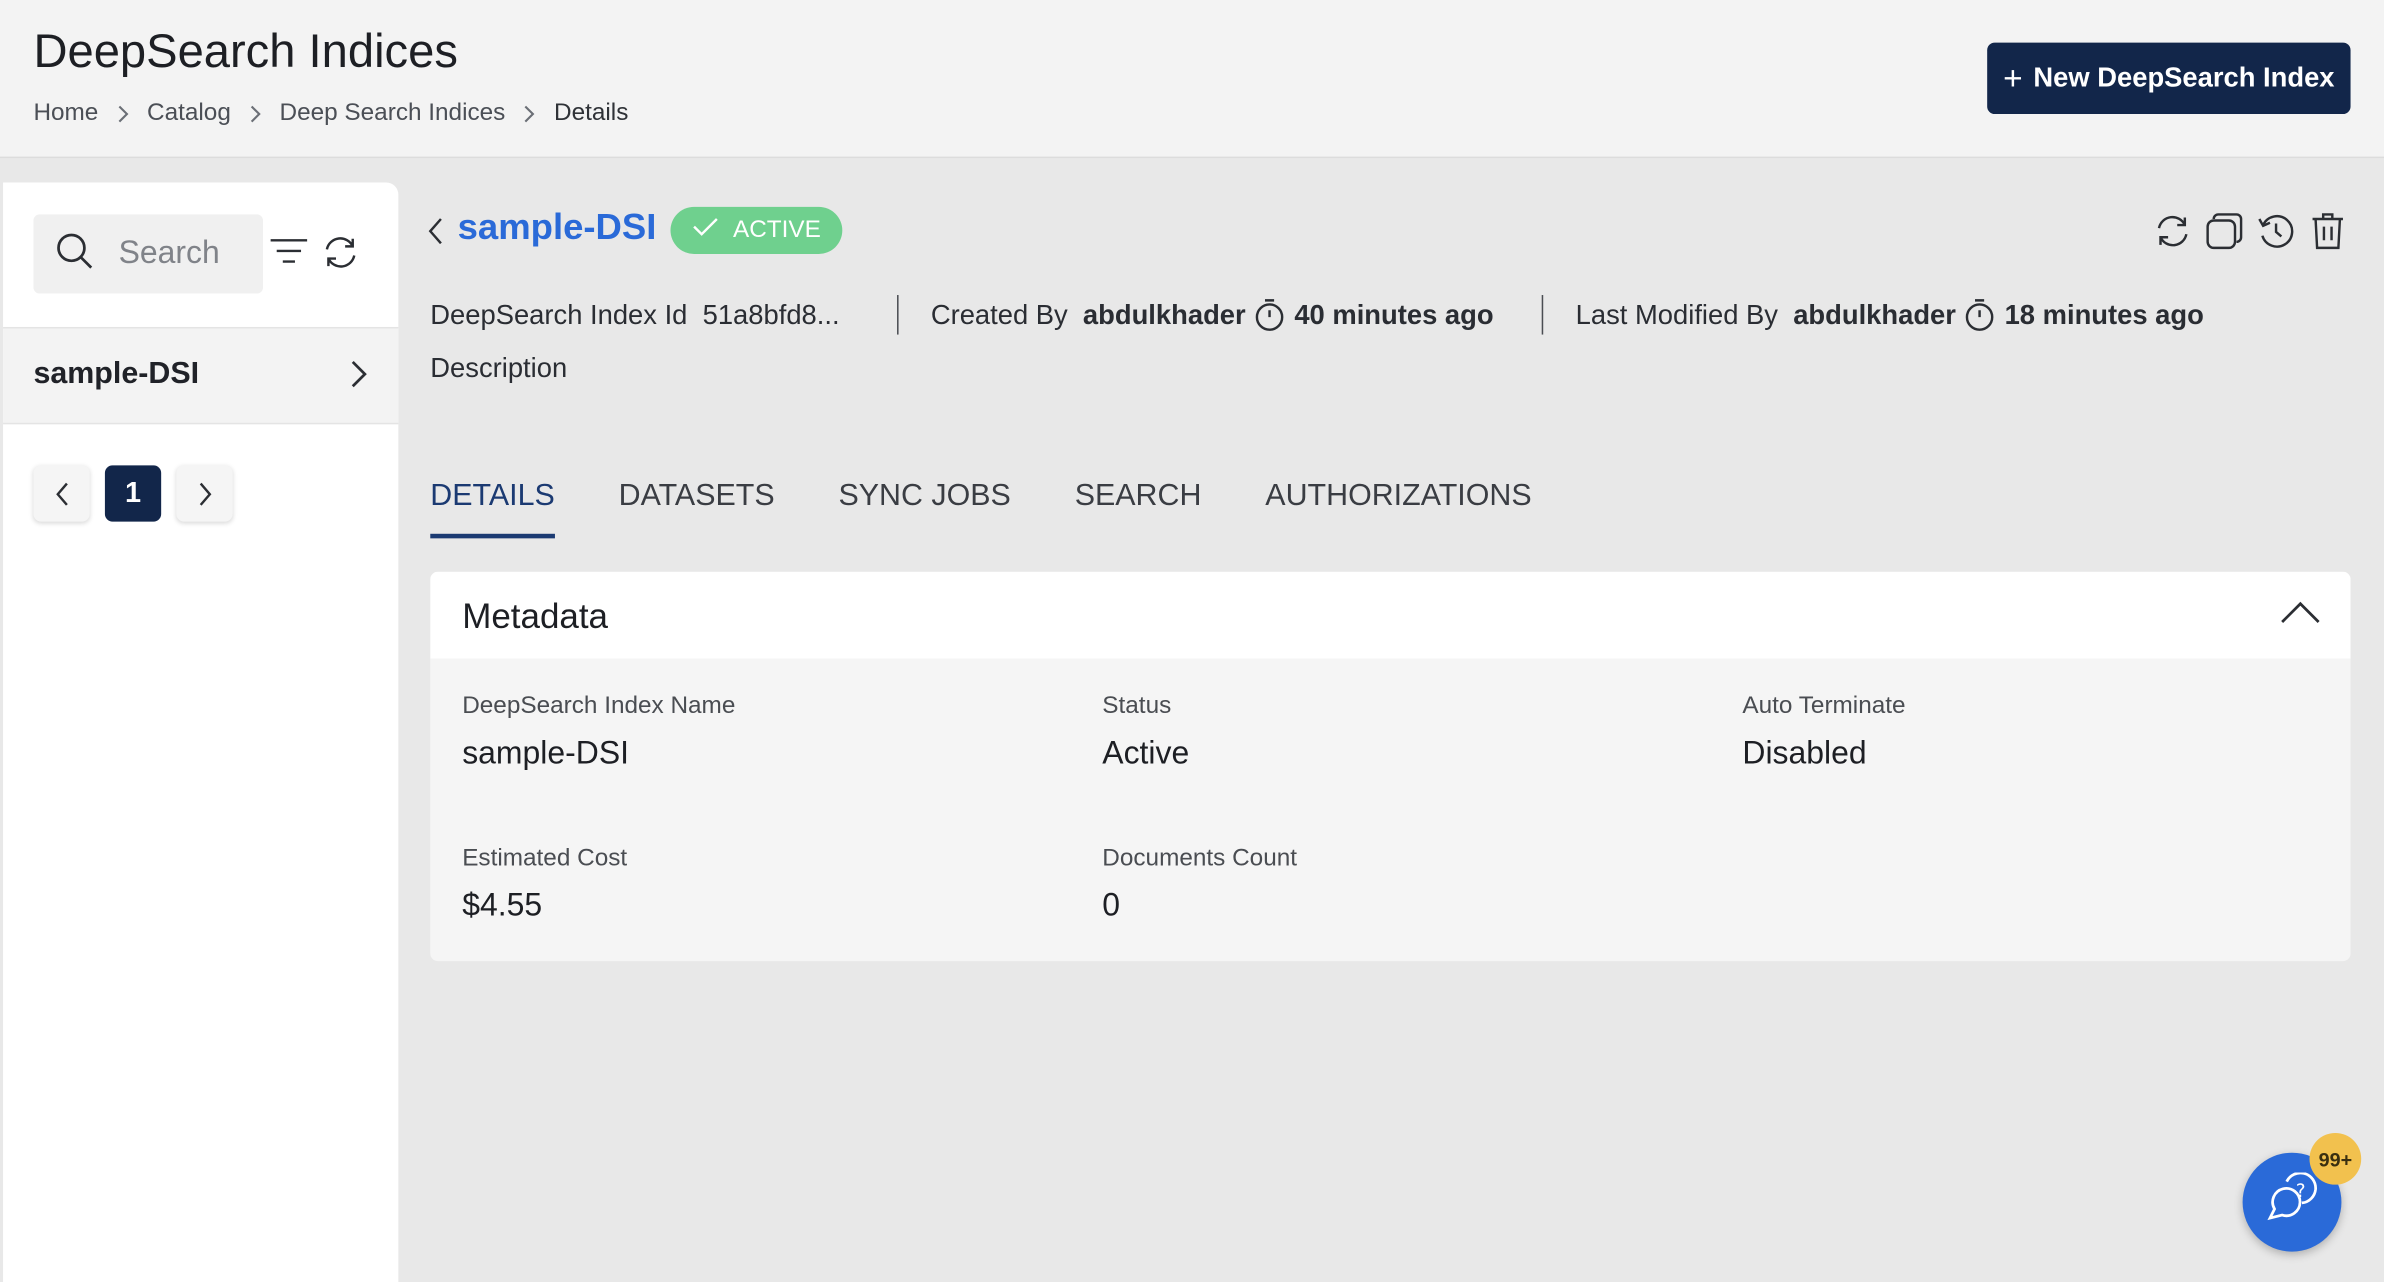  What do you see at coordinates (559, 314) in the screenshot?
I see `index-id-label: DeepSearch Index Id` at bounding box center [559, 314].